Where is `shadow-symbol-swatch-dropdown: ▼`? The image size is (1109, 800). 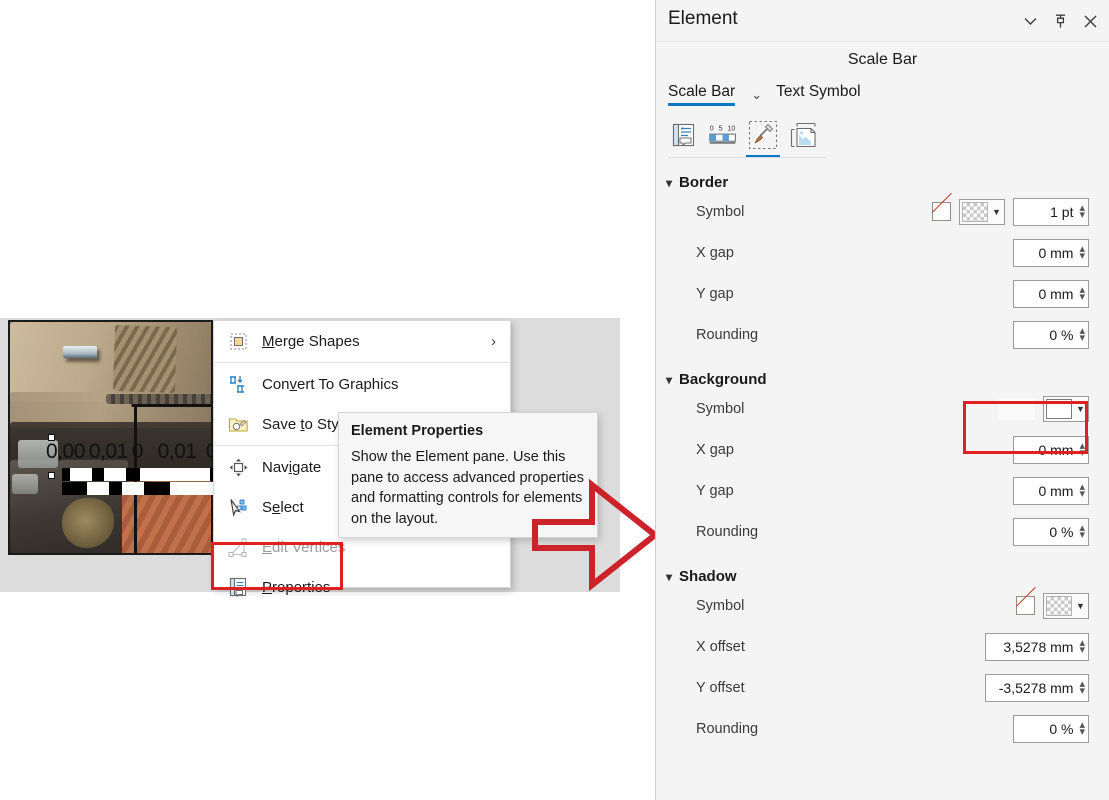
shadow-symbol-swatch-dropdown: ▼ is located at coordinates (1066, 605).